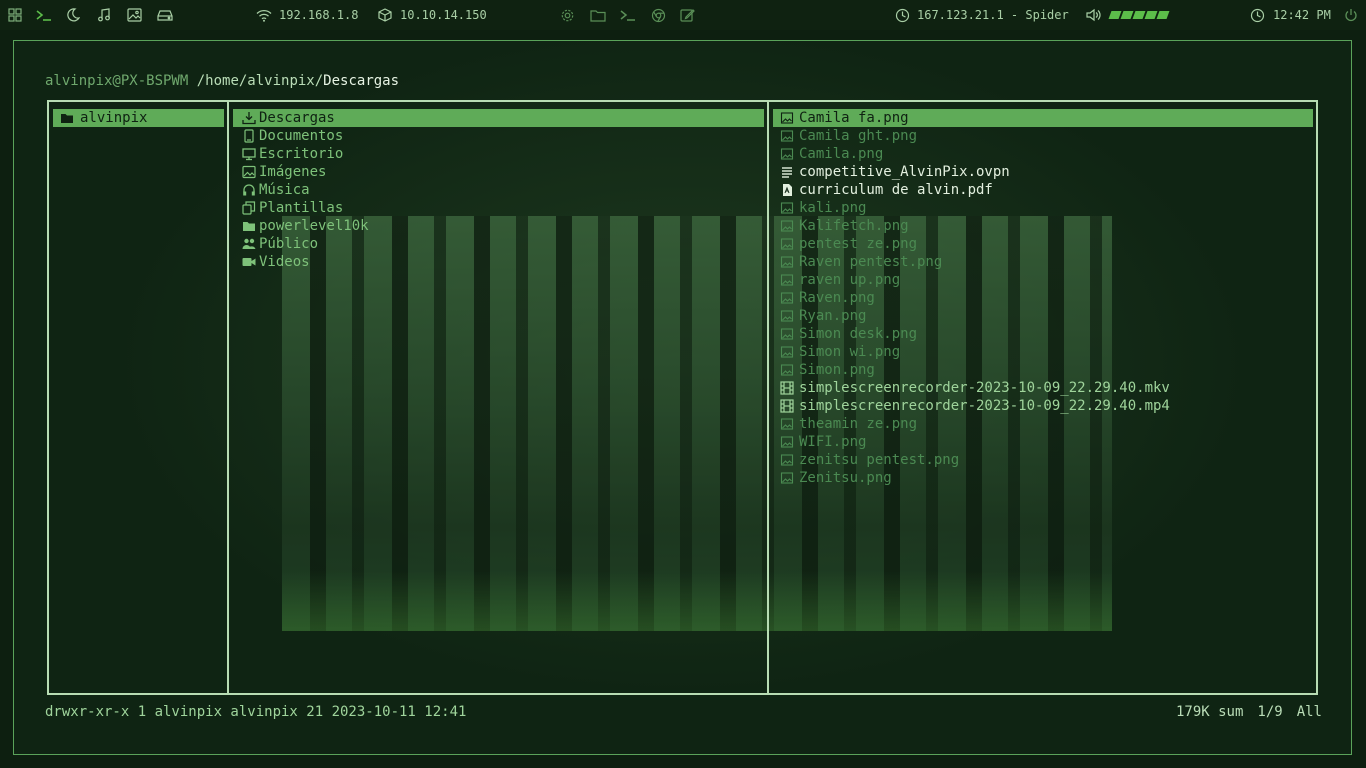  I want to click on parent-pane: alvinpix, so click(138, 118).